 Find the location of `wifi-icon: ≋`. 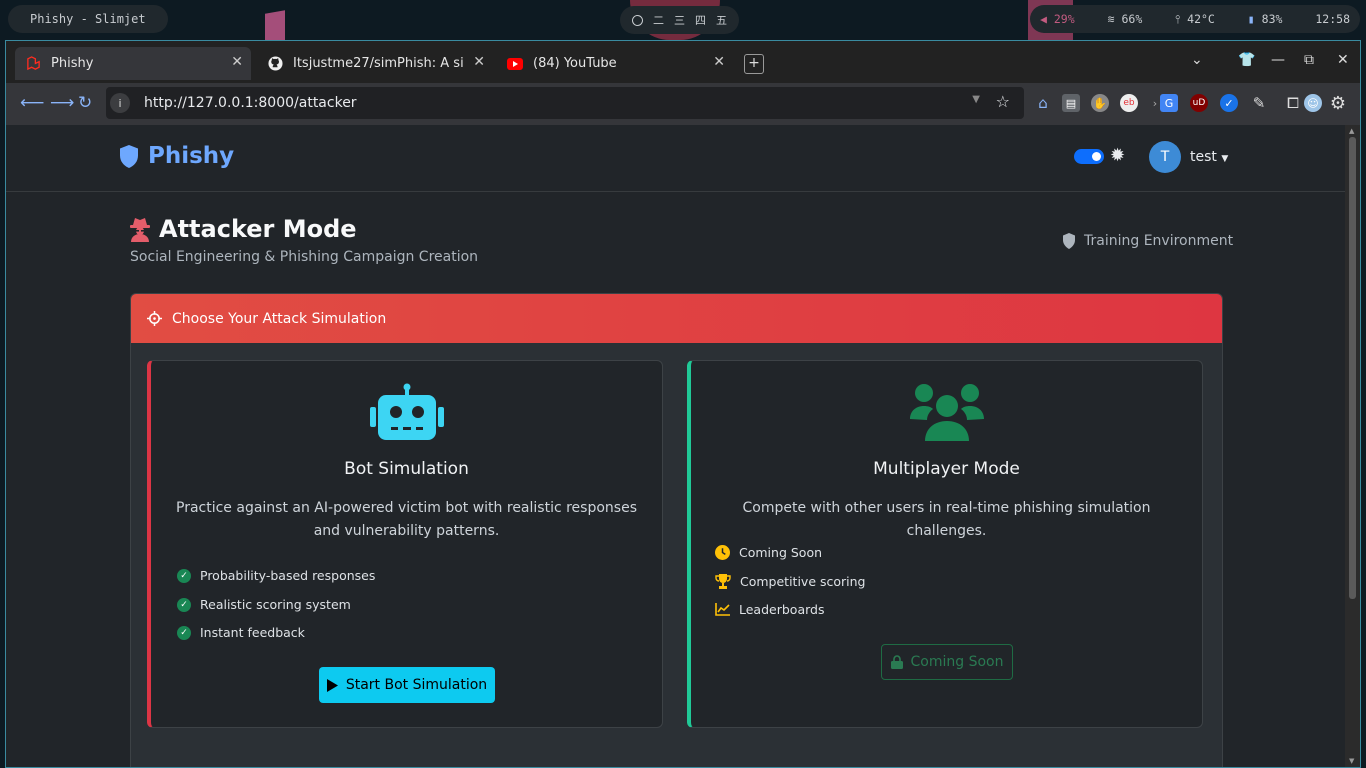

wifi-icon: ≋ is located at coordinates (1111, 19).